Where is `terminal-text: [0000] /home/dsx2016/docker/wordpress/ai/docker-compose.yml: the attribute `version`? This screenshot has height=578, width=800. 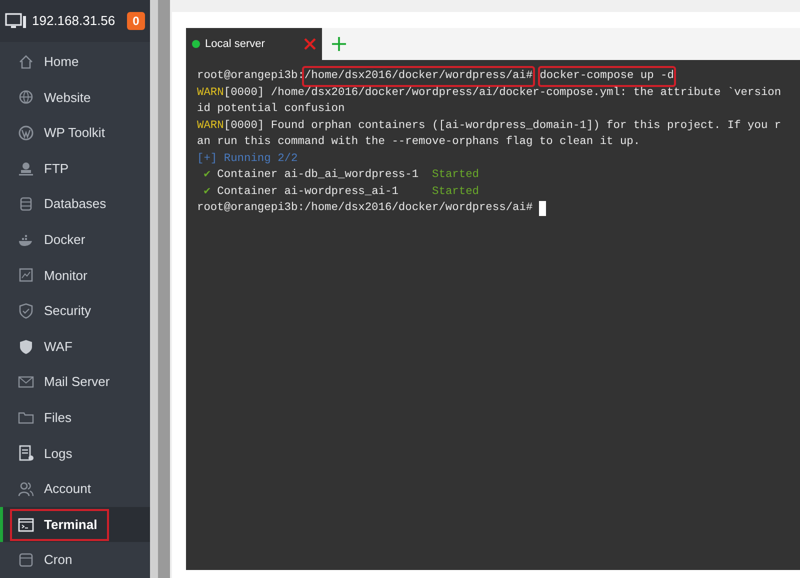
terminal-text: [0000] /home/dsx2016/docker/wordpress/ai/docker-compose.yml: the attribute `version is located at coordinates (503, 93).